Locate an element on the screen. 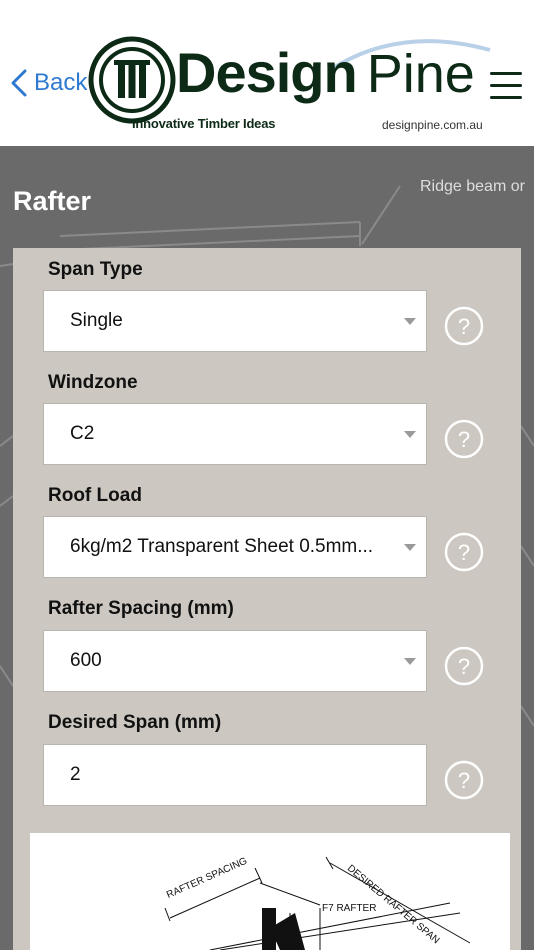 Image resolution: width=534 pixels, height=950 pixels. windzone-value: C2 is located at coordinates (82, 433).